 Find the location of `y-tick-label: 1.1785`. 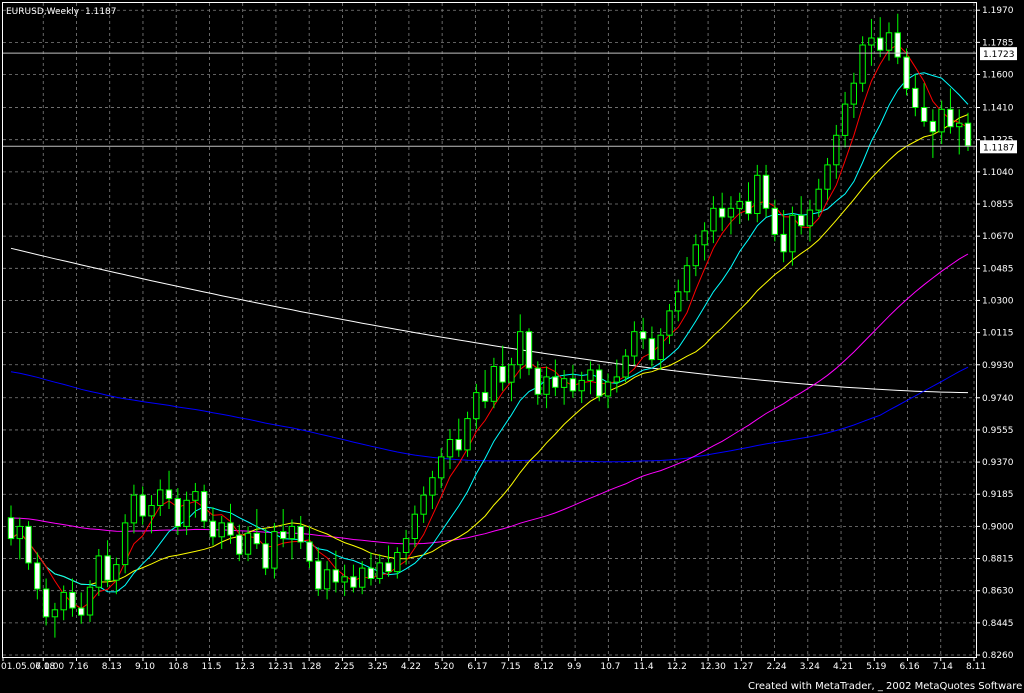

y-tick-label: 1.1785 is located at coordinates (998, 43).